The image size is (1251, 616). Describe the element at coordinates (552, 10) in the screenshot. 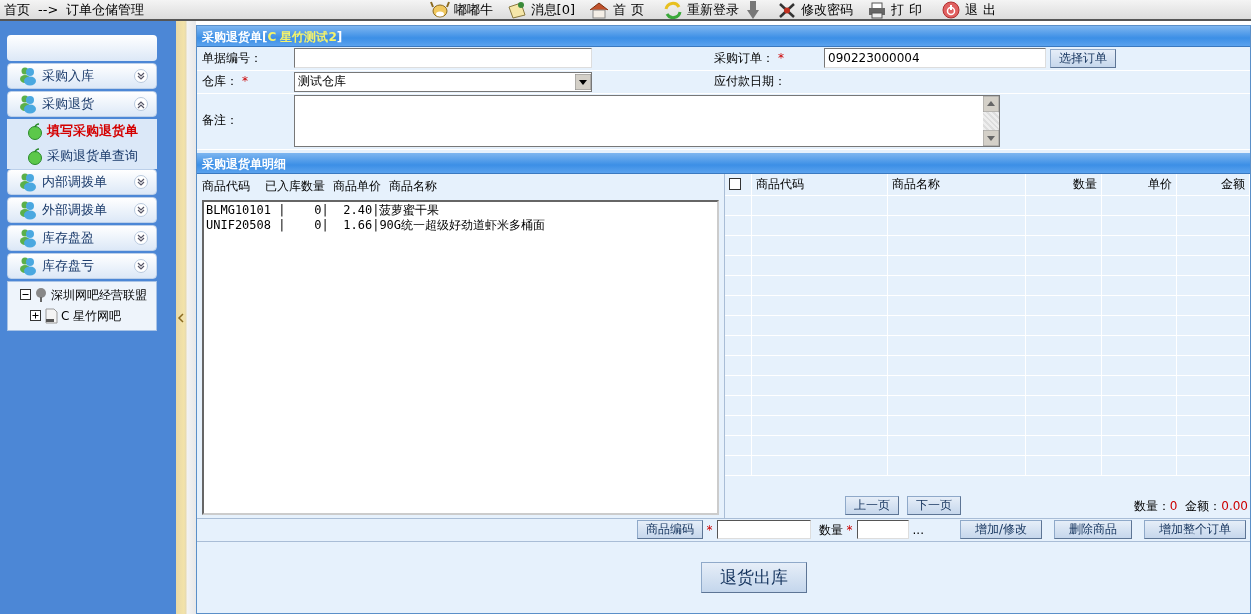

I see `toolbar-link: 消息[0]` at that location.